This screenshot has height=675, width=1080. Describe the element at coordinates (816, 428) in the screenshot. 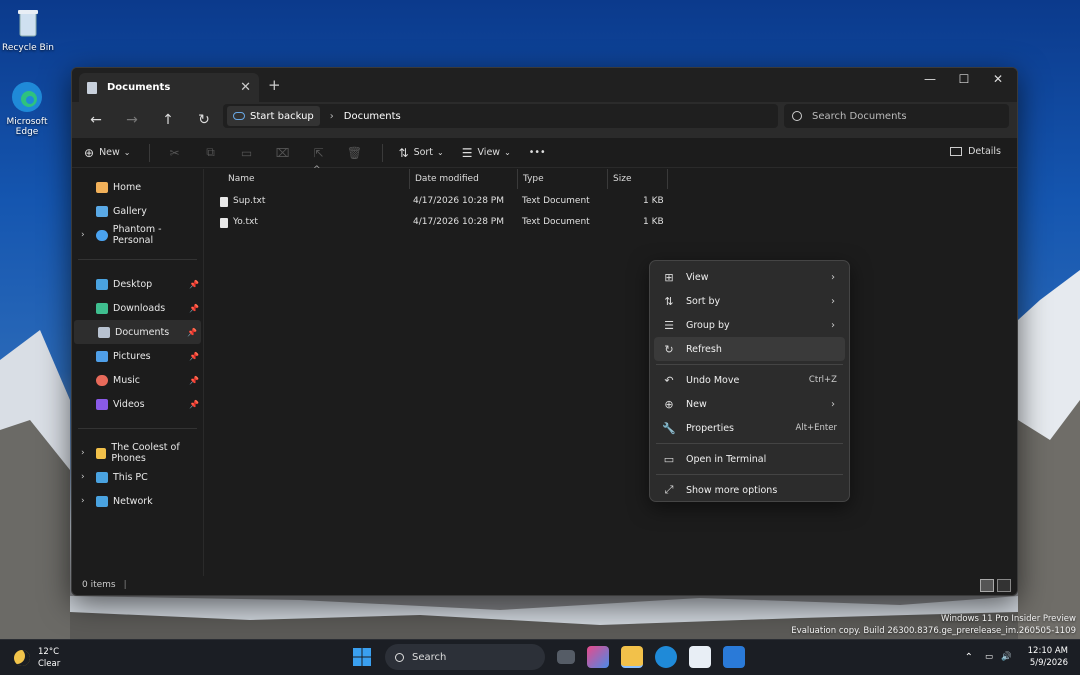

I see `shortcut-label: Alt+Enter` at that location.